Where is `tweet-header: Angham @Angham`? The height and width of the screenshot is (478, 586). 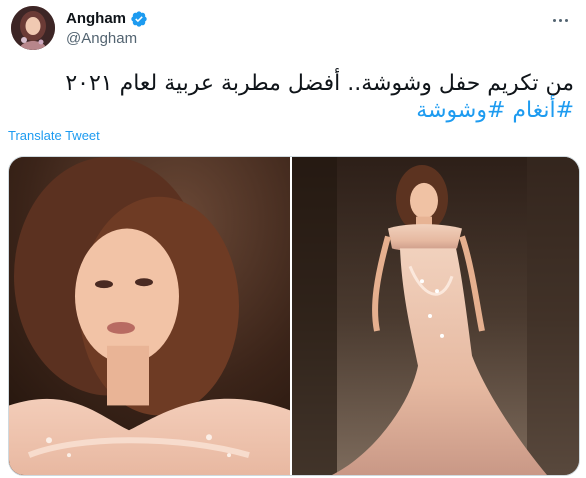
tweet-header: Angham @Angham is located at coordinates (293, 30).